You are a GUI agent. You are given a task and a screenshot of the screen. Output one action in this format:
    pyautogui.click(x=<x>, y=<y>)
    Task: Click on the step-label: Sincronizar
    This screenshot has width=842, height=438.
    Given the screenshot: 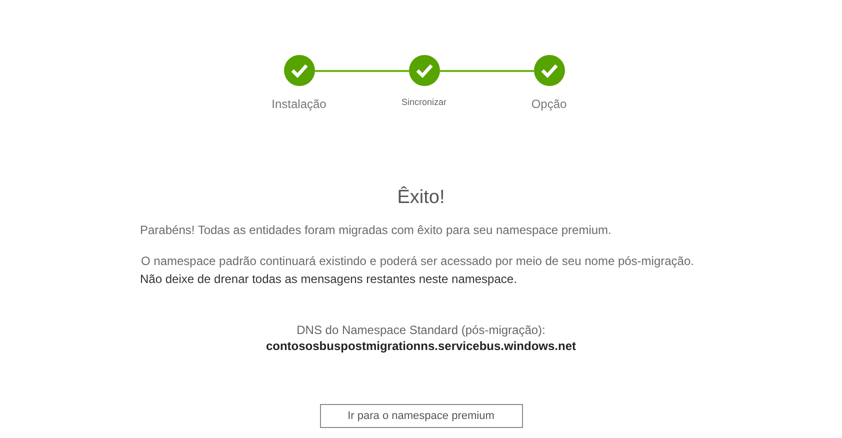 What is the action you would take?
    pyautogui.click(x=424, y=102)
    